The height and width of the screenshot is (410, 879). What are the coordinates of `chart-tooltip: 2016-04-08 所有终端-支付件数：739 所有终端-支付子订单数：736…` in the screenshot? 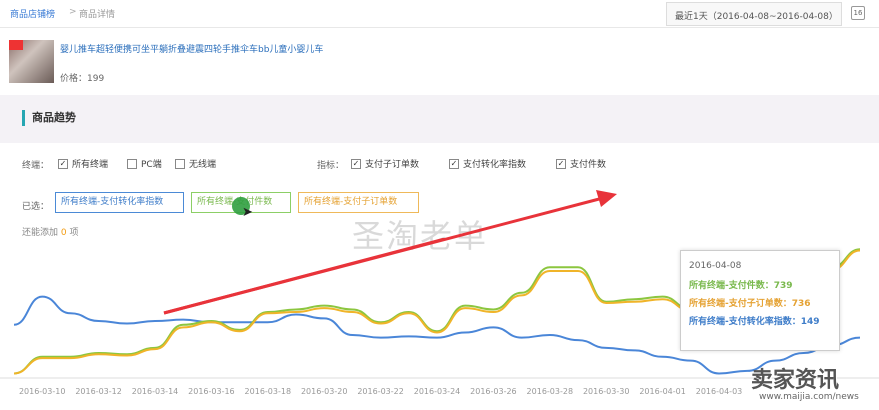 It's located at (760, 300).